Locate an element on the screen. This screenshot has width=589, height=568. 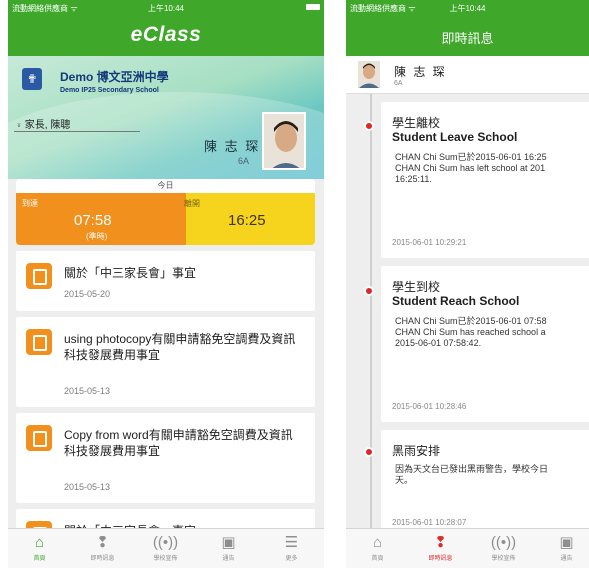
leave-time: 16:25 is located at coordinates (247, 220).